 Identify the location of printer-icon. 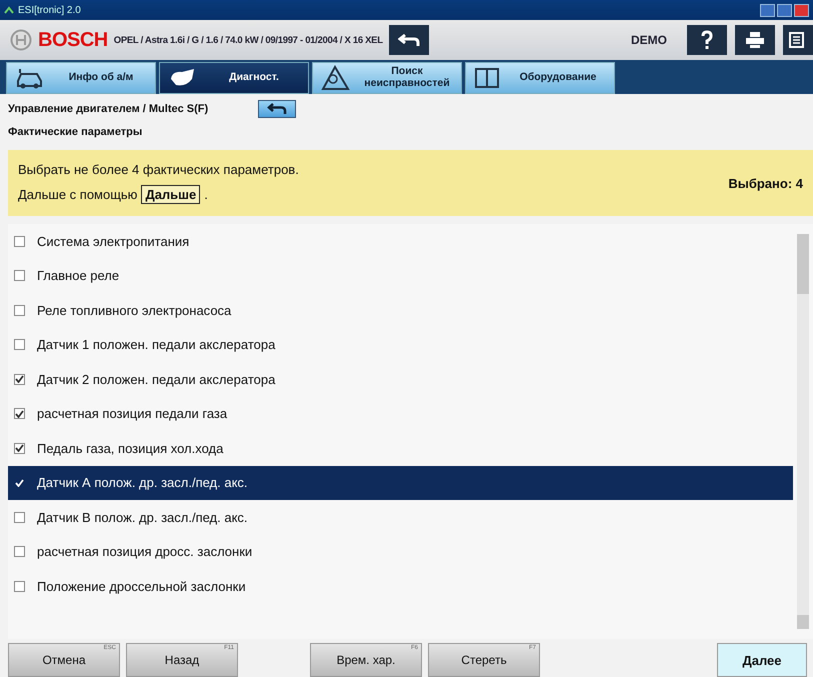
(755, 40).